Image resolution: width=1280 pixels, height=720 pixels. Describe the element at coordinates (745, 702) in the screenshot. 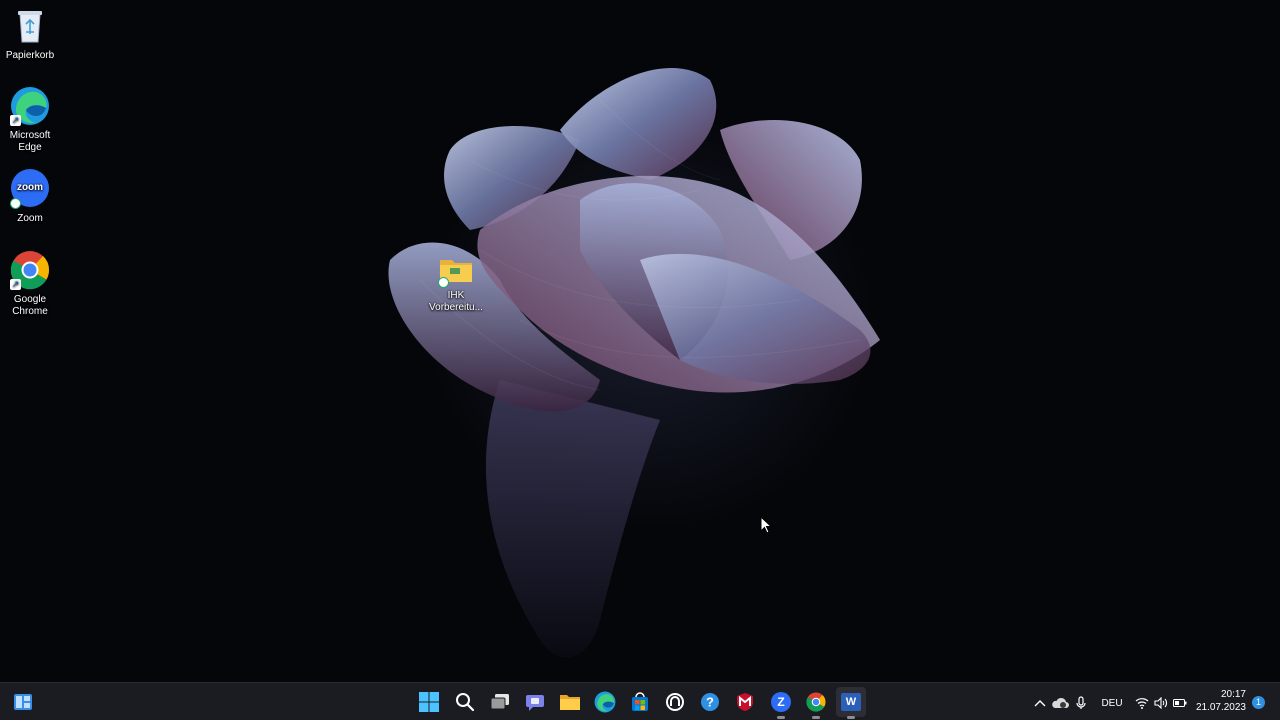

I see `mcafee-icon` at that location.